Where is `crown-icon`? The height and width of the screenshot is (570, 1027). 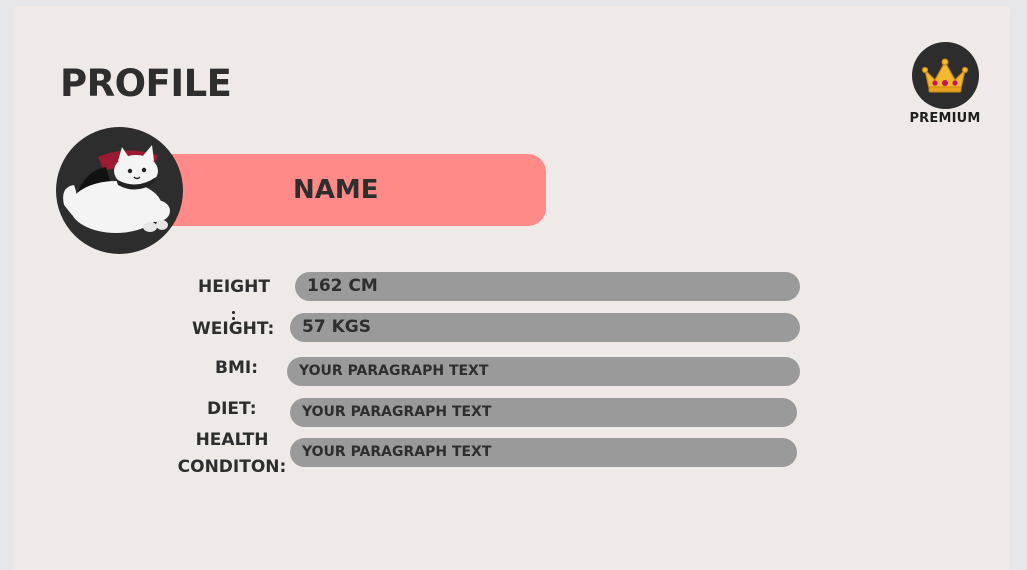
crown-icon is located at coordinates (945, 75).